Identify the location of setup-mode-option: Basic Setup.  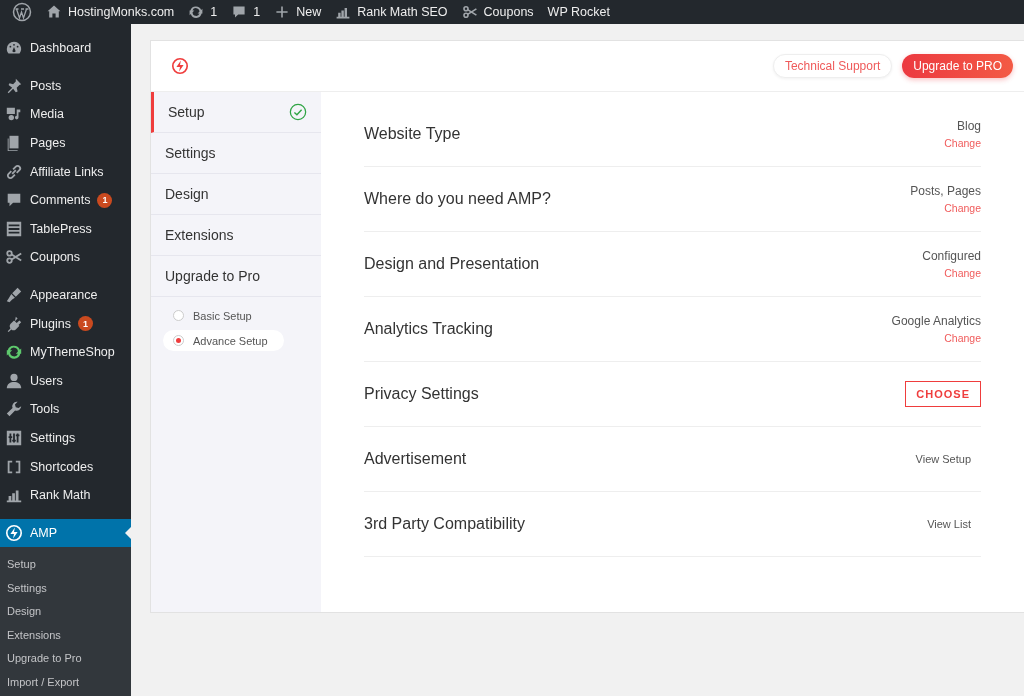
(212, 315).